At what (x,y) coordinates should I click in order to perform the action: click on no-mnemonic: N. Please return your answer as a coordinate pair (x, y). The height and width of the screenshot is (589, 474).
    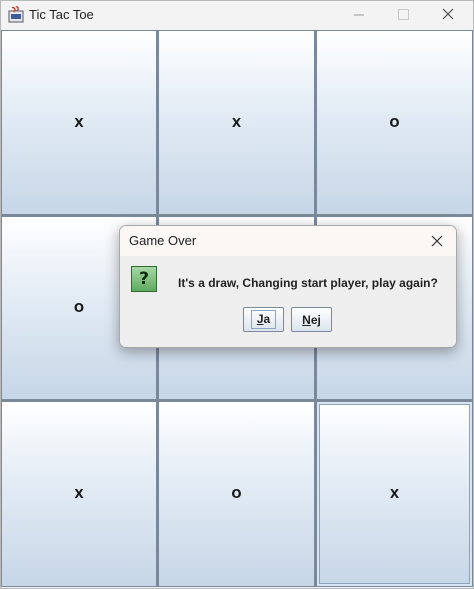
    Looking at the image, I should click on (306, 319).